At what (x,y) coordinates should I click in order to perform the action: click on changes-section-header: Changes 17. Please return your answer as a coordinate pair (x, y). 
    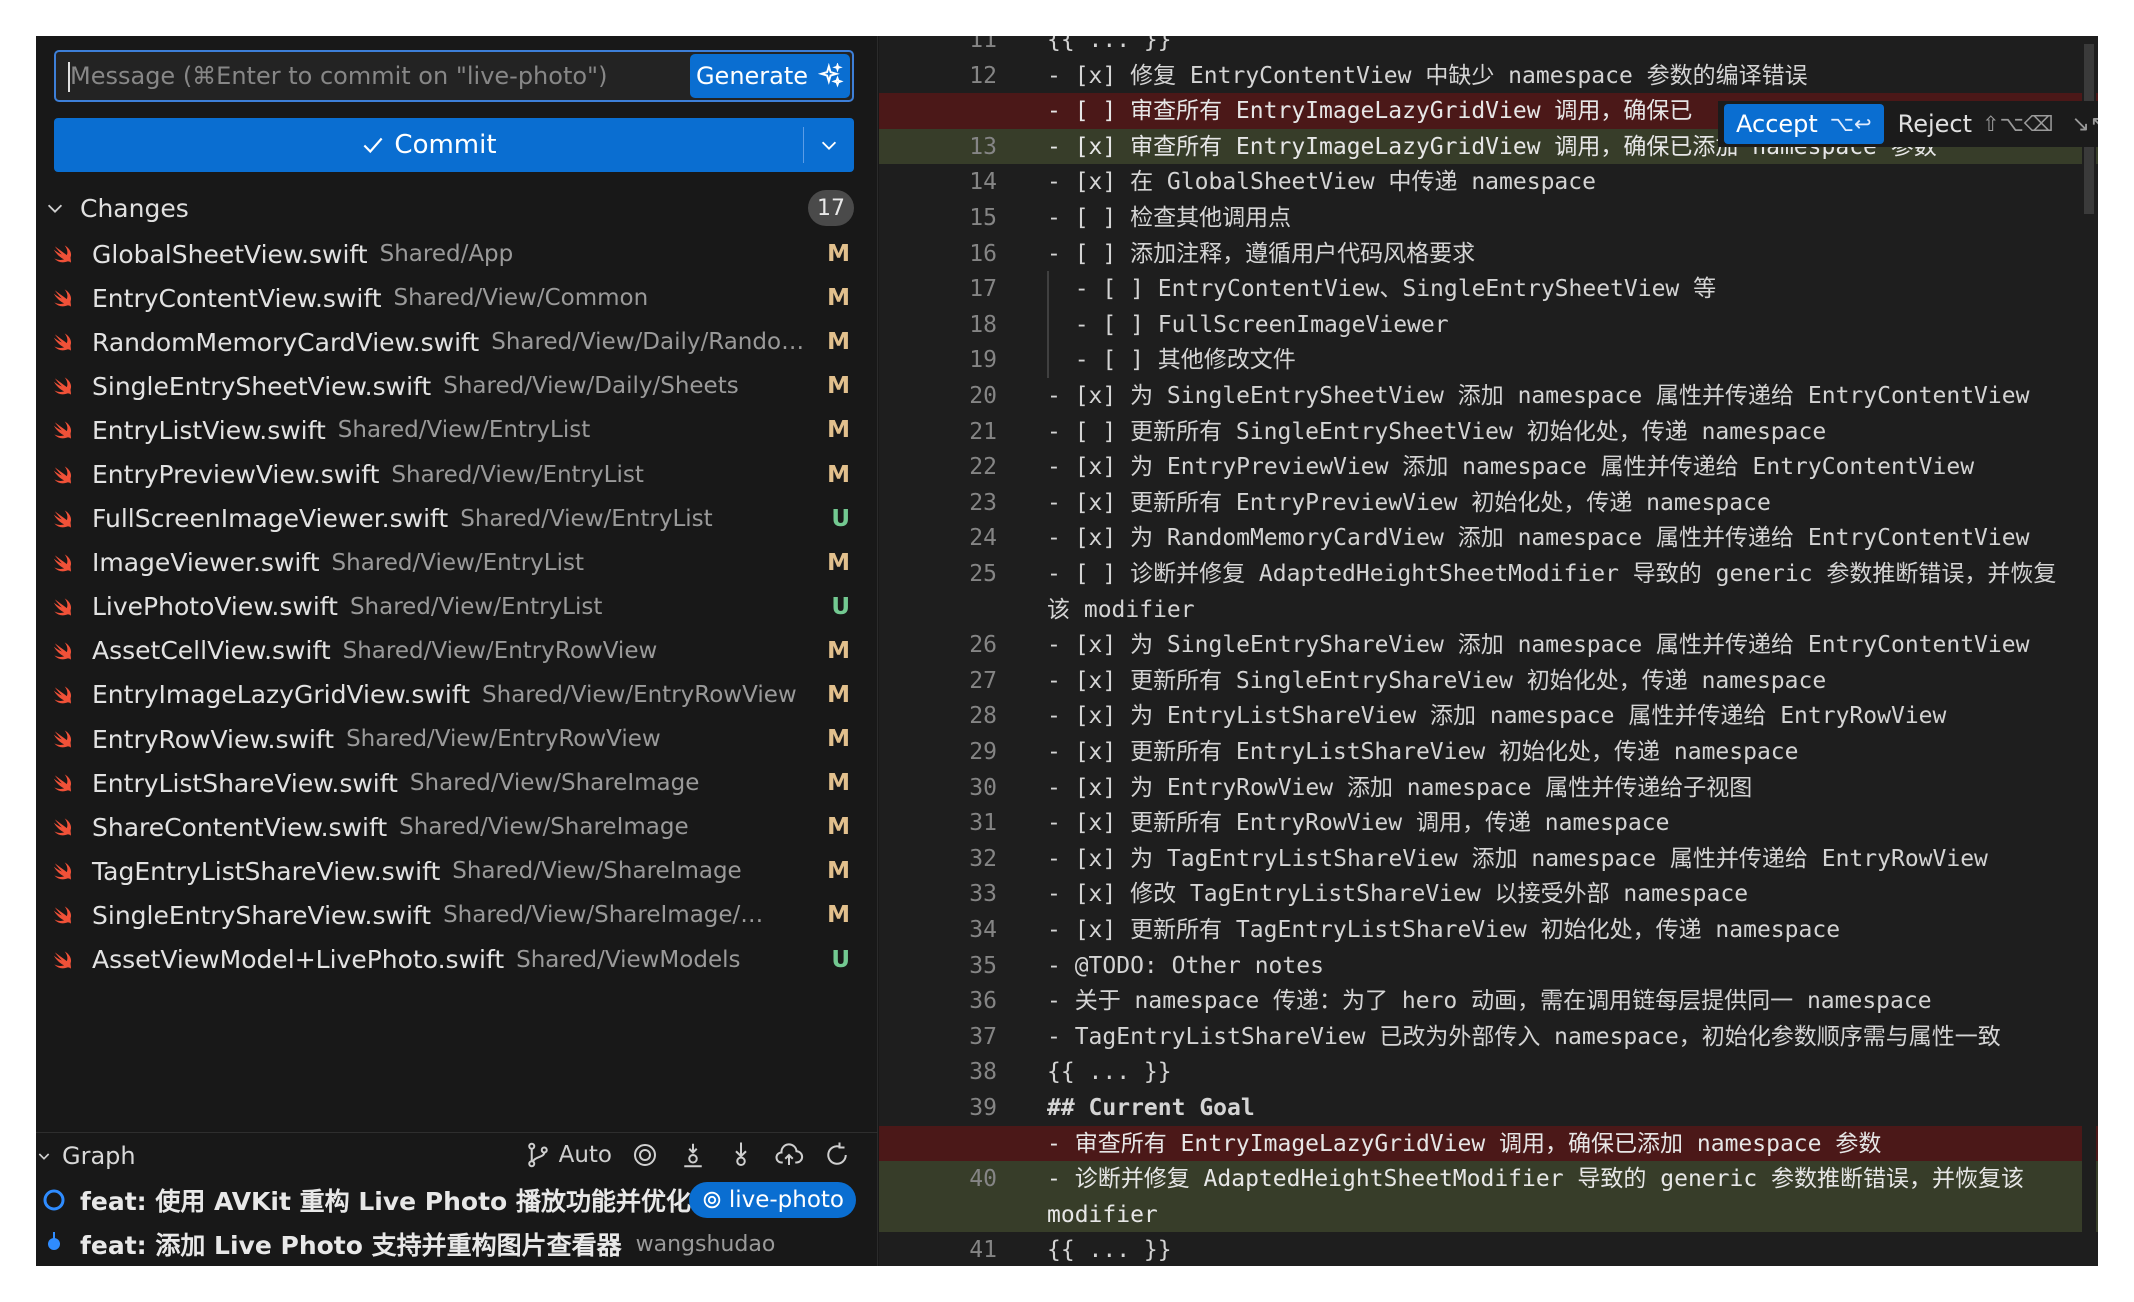
    Looking at the image, I should click on (457, 208).